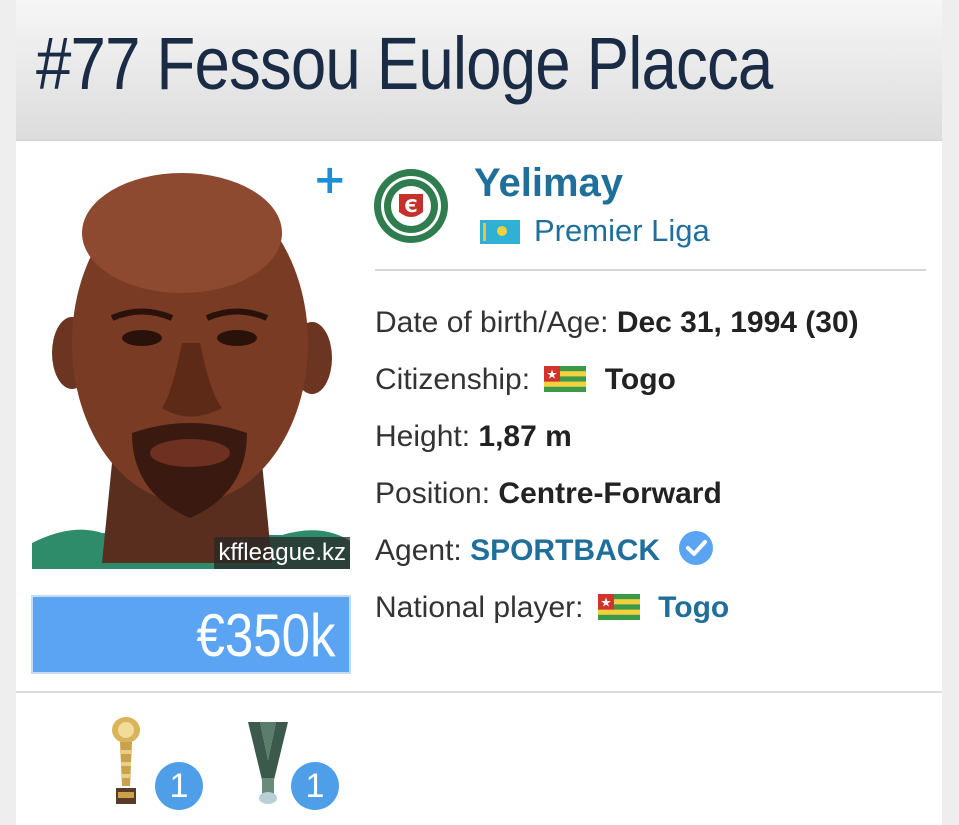  I want to click on national-team-link: Togo, so click(693, 607).